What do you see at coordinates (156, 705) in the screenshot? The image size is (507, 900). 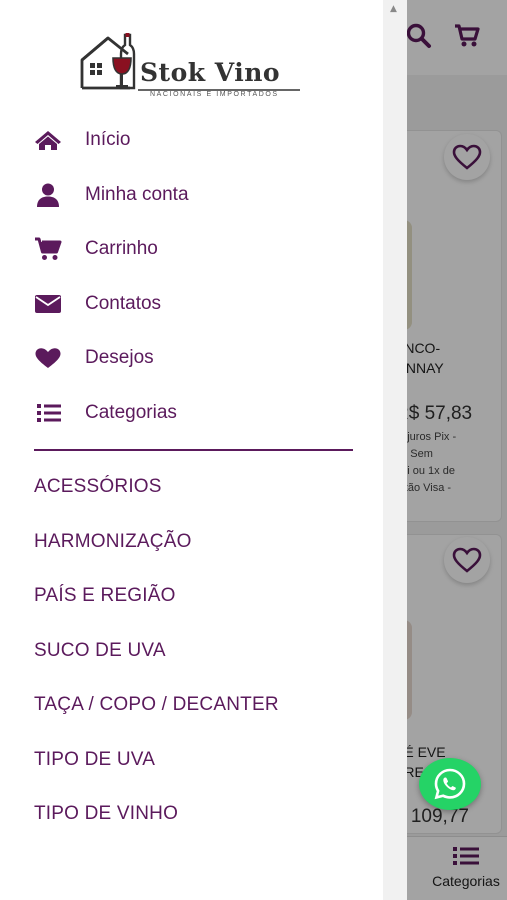 I see `category-taca-copo-decanter: TAÇA / COPO / DECANTER` at bounding box center [156, 705].